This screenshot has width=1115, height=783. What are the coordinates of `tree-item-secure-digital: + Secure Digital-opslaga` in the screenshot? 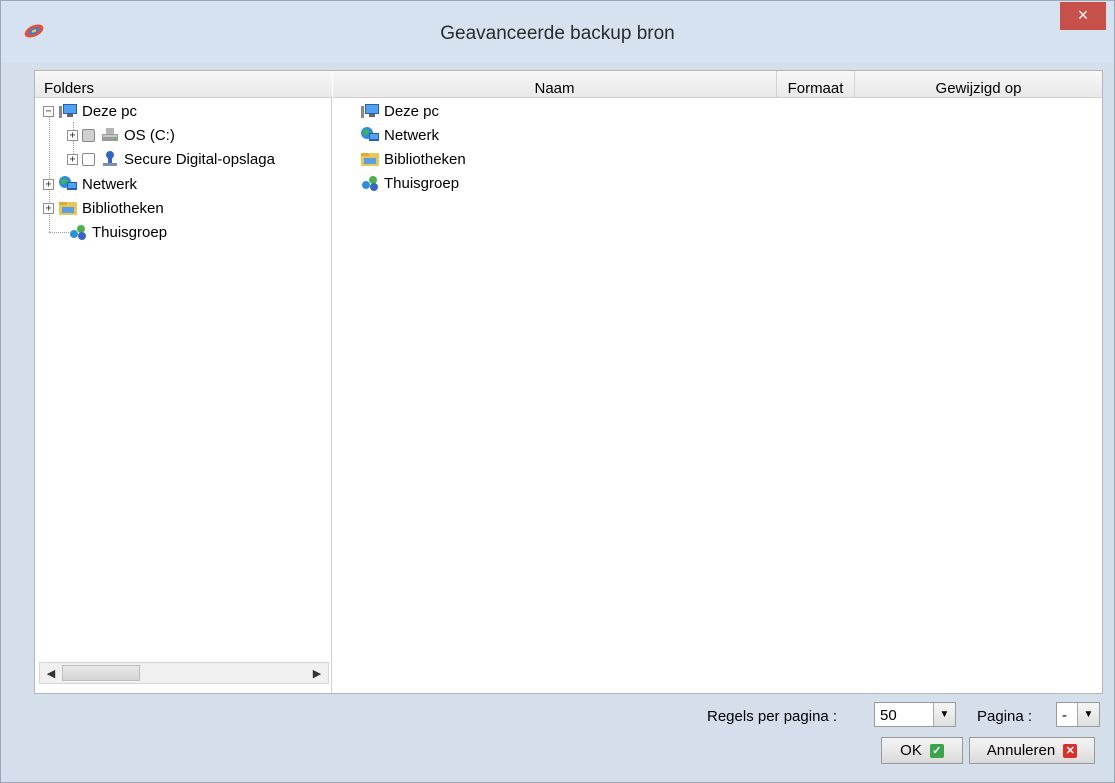 It's located at (171, 159).